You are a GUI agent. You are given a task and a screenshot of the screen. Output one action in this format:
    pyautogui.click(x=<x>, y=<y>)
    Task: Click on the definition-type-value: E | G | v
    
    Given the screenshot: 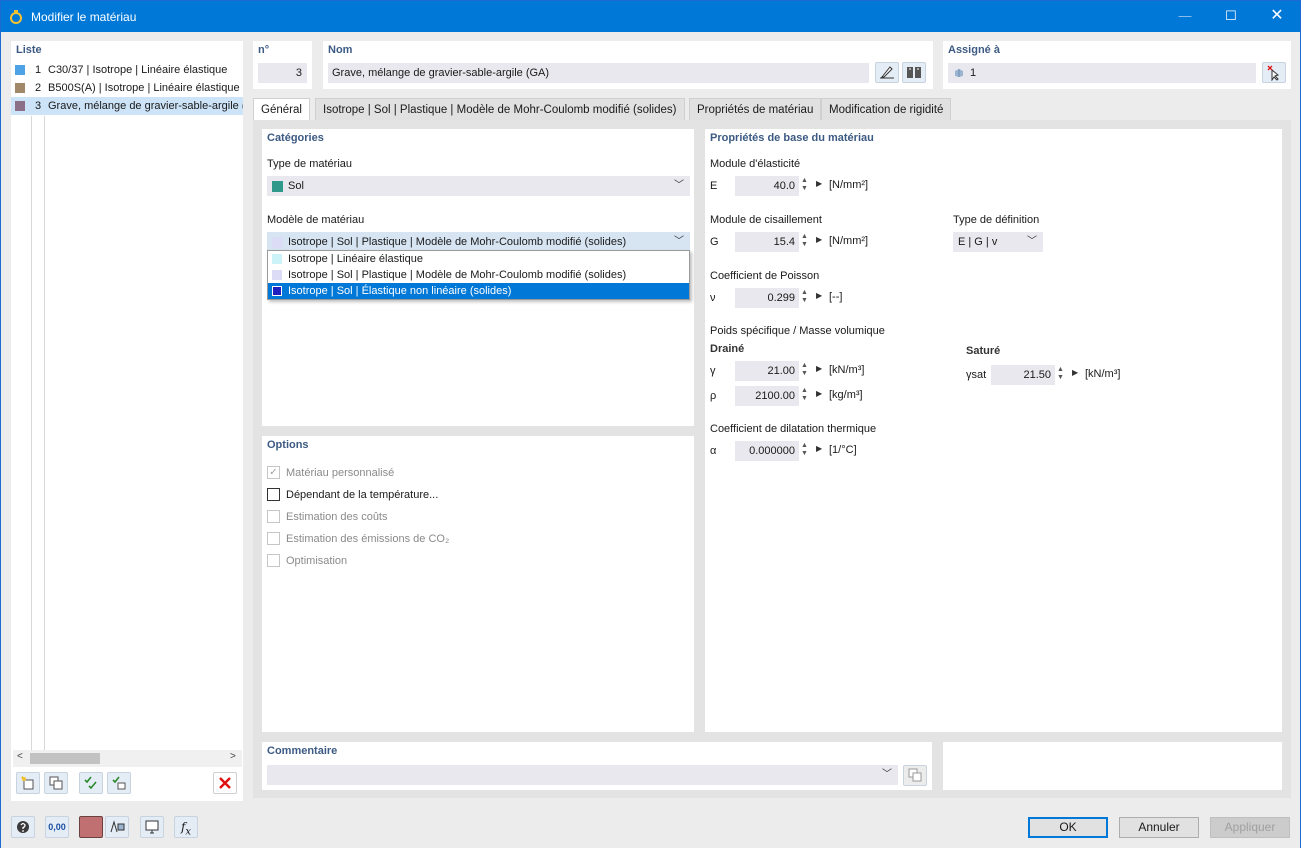 What is the action you would take?
    pyautogui.click(x=978, y=242)
    